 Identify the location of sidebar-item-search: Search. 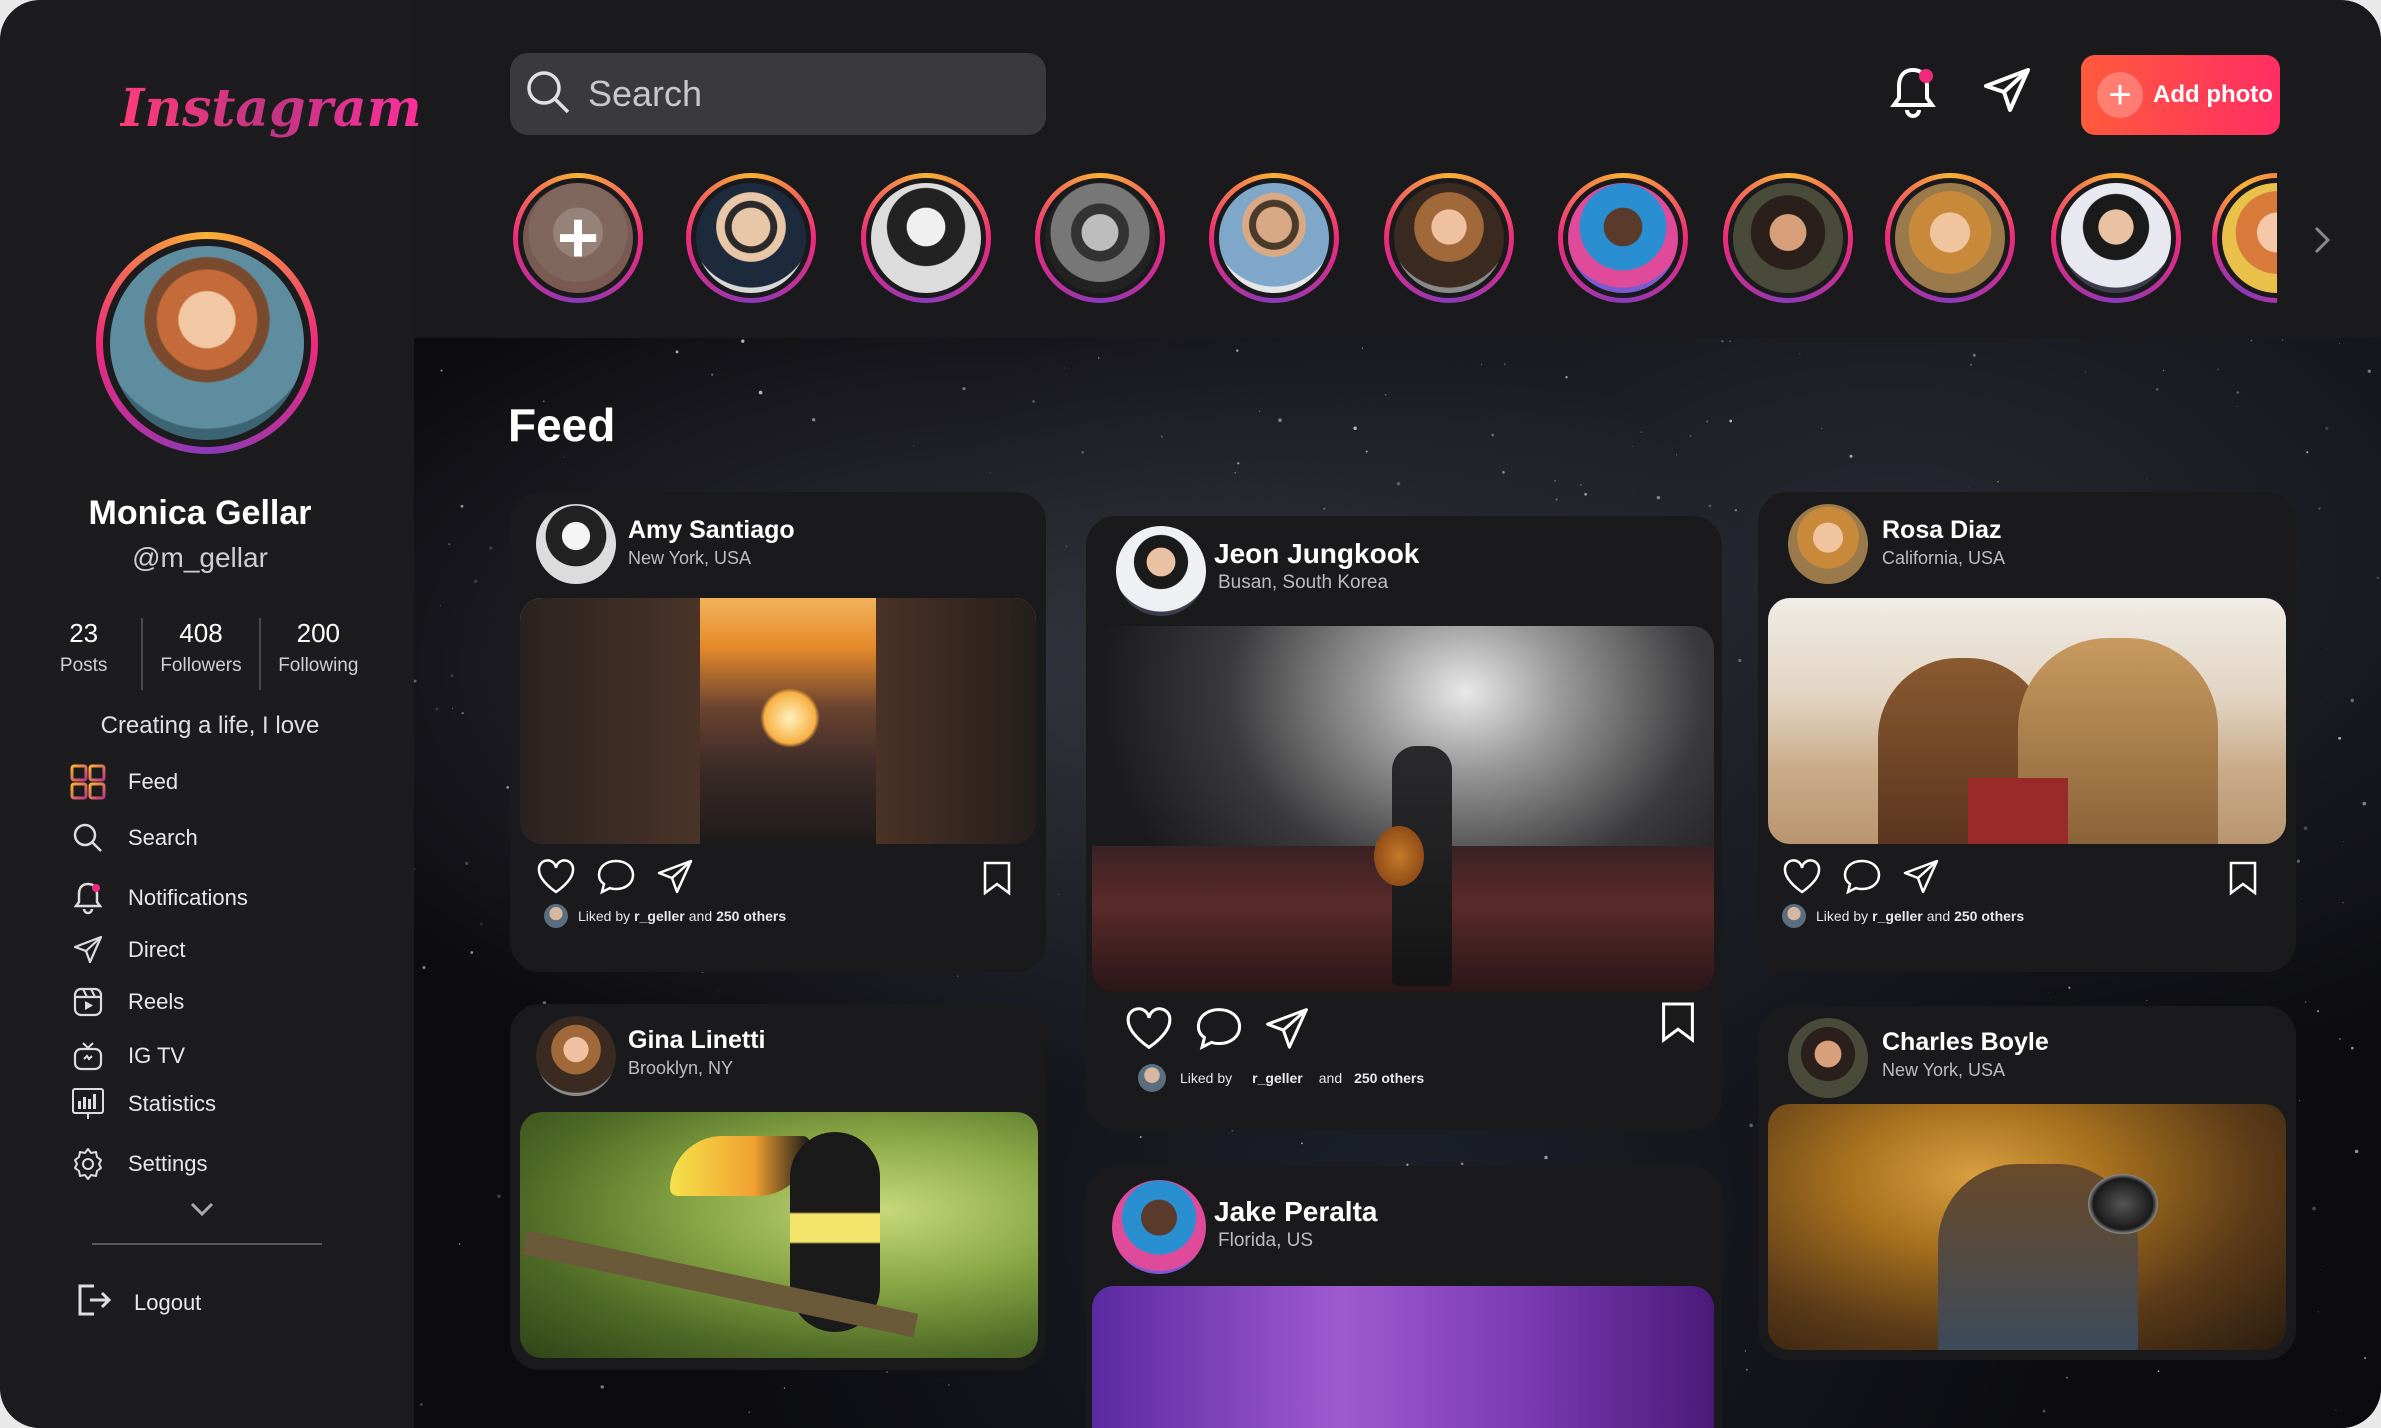
(218, 838).